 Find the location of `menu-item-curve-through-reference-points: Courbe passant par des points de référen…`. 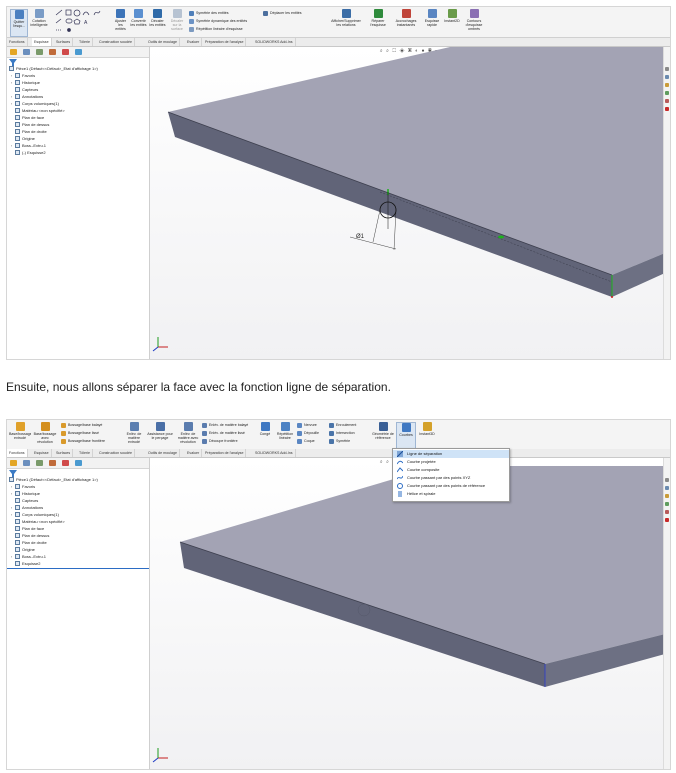

menu-item-curve-through-reference-points: Courbe passant par des points de référen… is located at coordinates (451, 486).